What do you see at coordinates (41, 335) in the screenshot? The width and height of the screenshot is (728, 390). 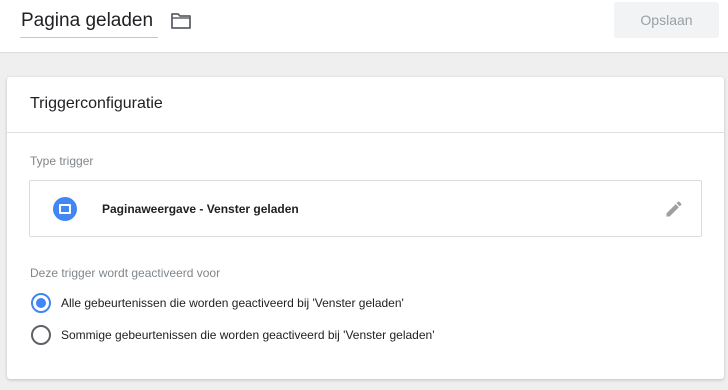 I see `radio-button-unchecked` at bounding box center [41, 335].